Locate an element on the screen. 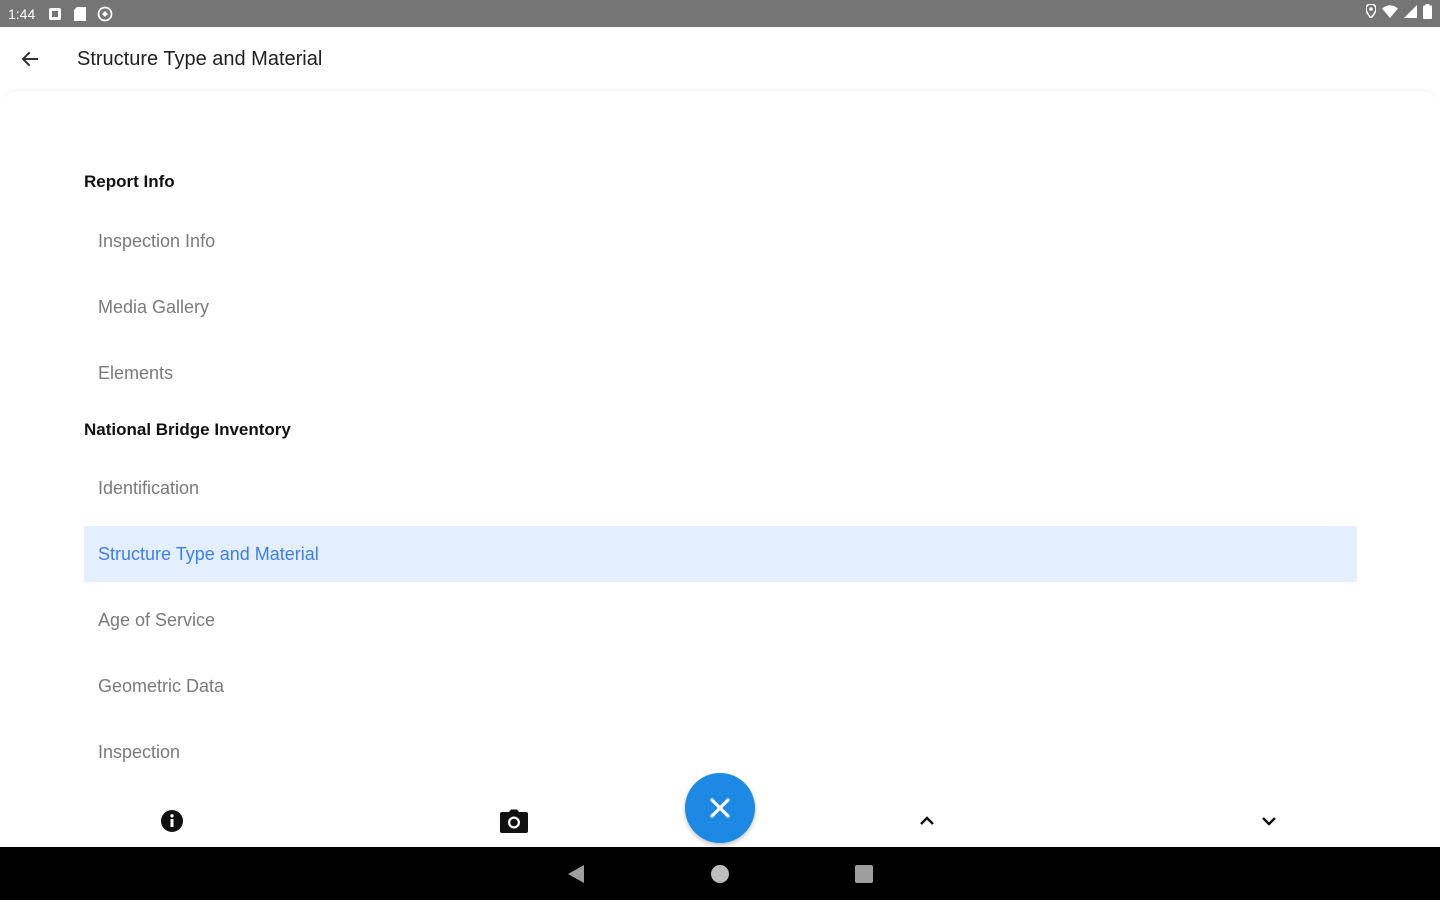  wifi-icon is located at coordinates (1390, 13).